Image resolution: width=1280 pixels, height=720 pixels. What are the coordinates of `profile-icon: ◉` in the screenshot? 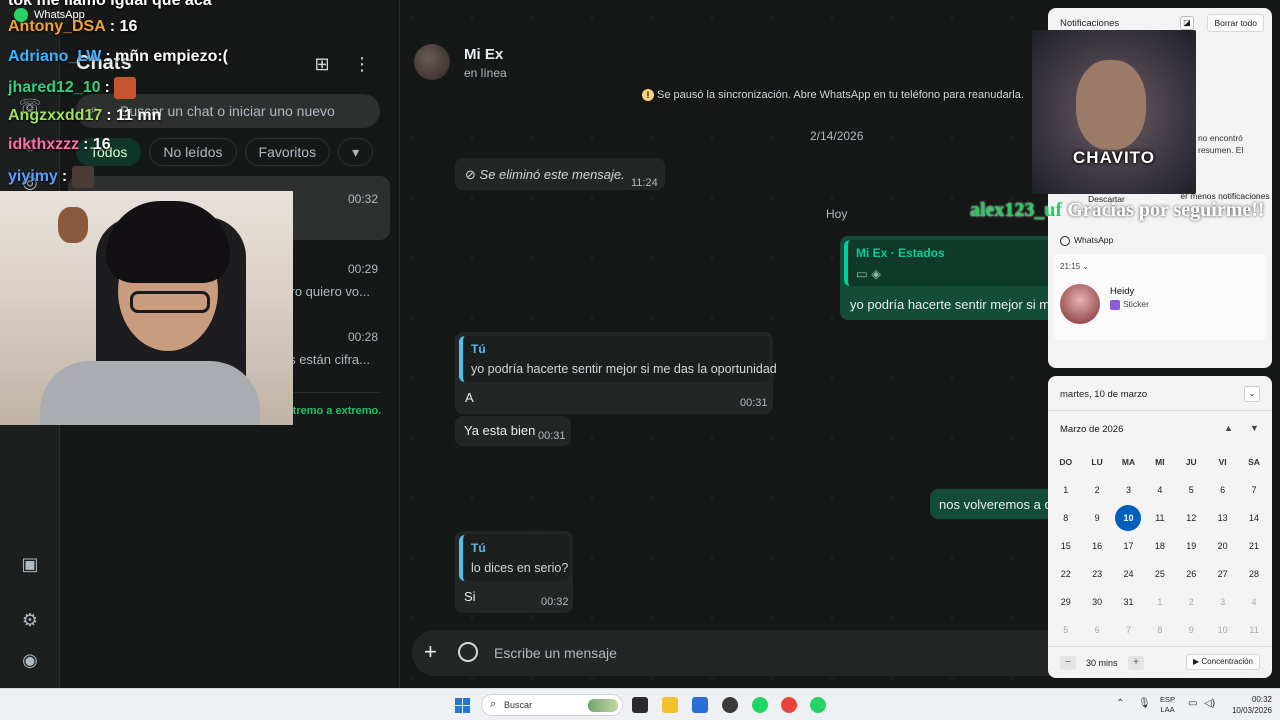 It's located at (30, 660).